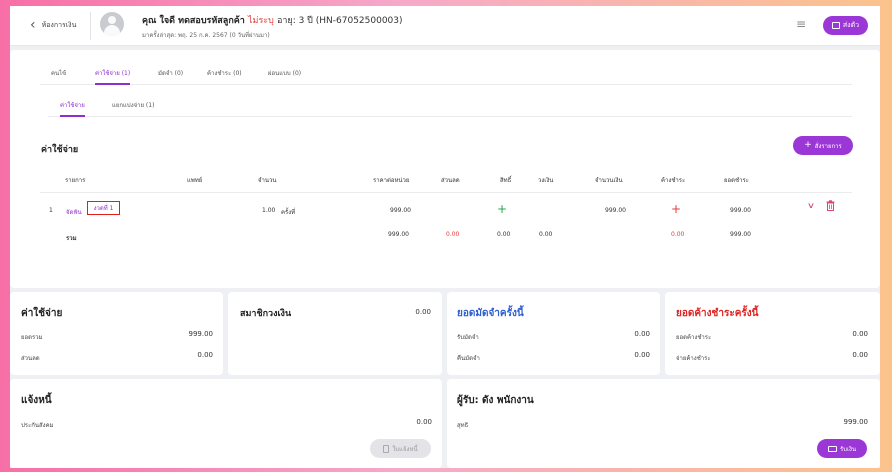 This screenshot has width=892, height=472. What do you see at coordinates (170, 76) in the screenshot?
I see `tab-deposit: มัดจำ (0)` at bounding box center [170, 76].